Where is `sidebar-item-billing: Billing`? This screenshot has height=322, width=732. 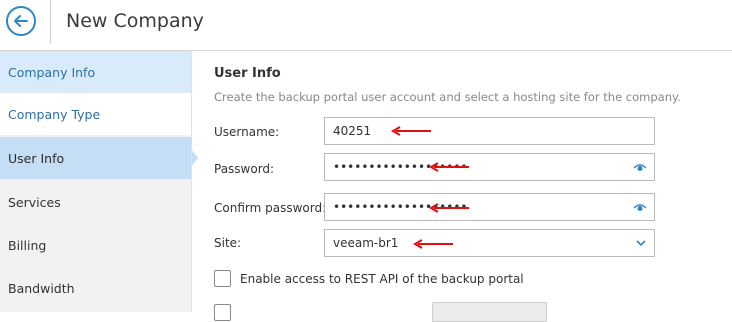 sidebar-item-billing: Billing is located at coordinates (95, 245).